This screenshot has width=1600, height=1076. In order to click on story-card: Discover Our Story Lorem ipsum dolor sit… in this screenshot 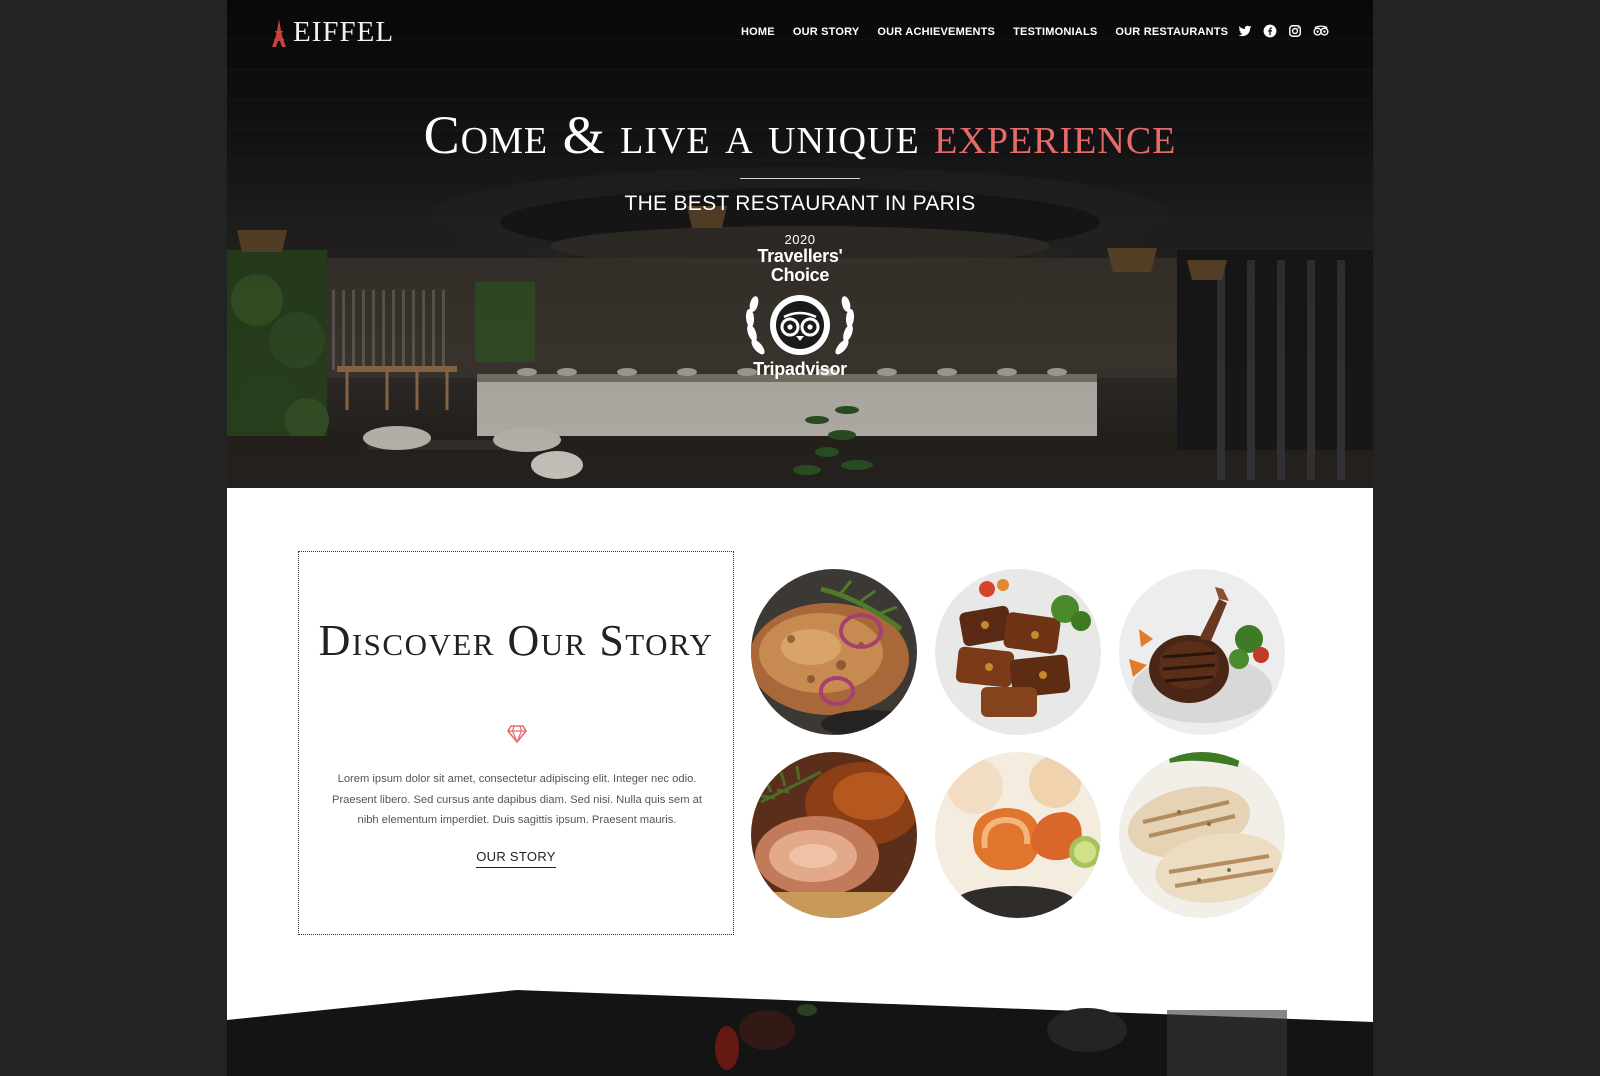, I will do `click(516, 743)`.